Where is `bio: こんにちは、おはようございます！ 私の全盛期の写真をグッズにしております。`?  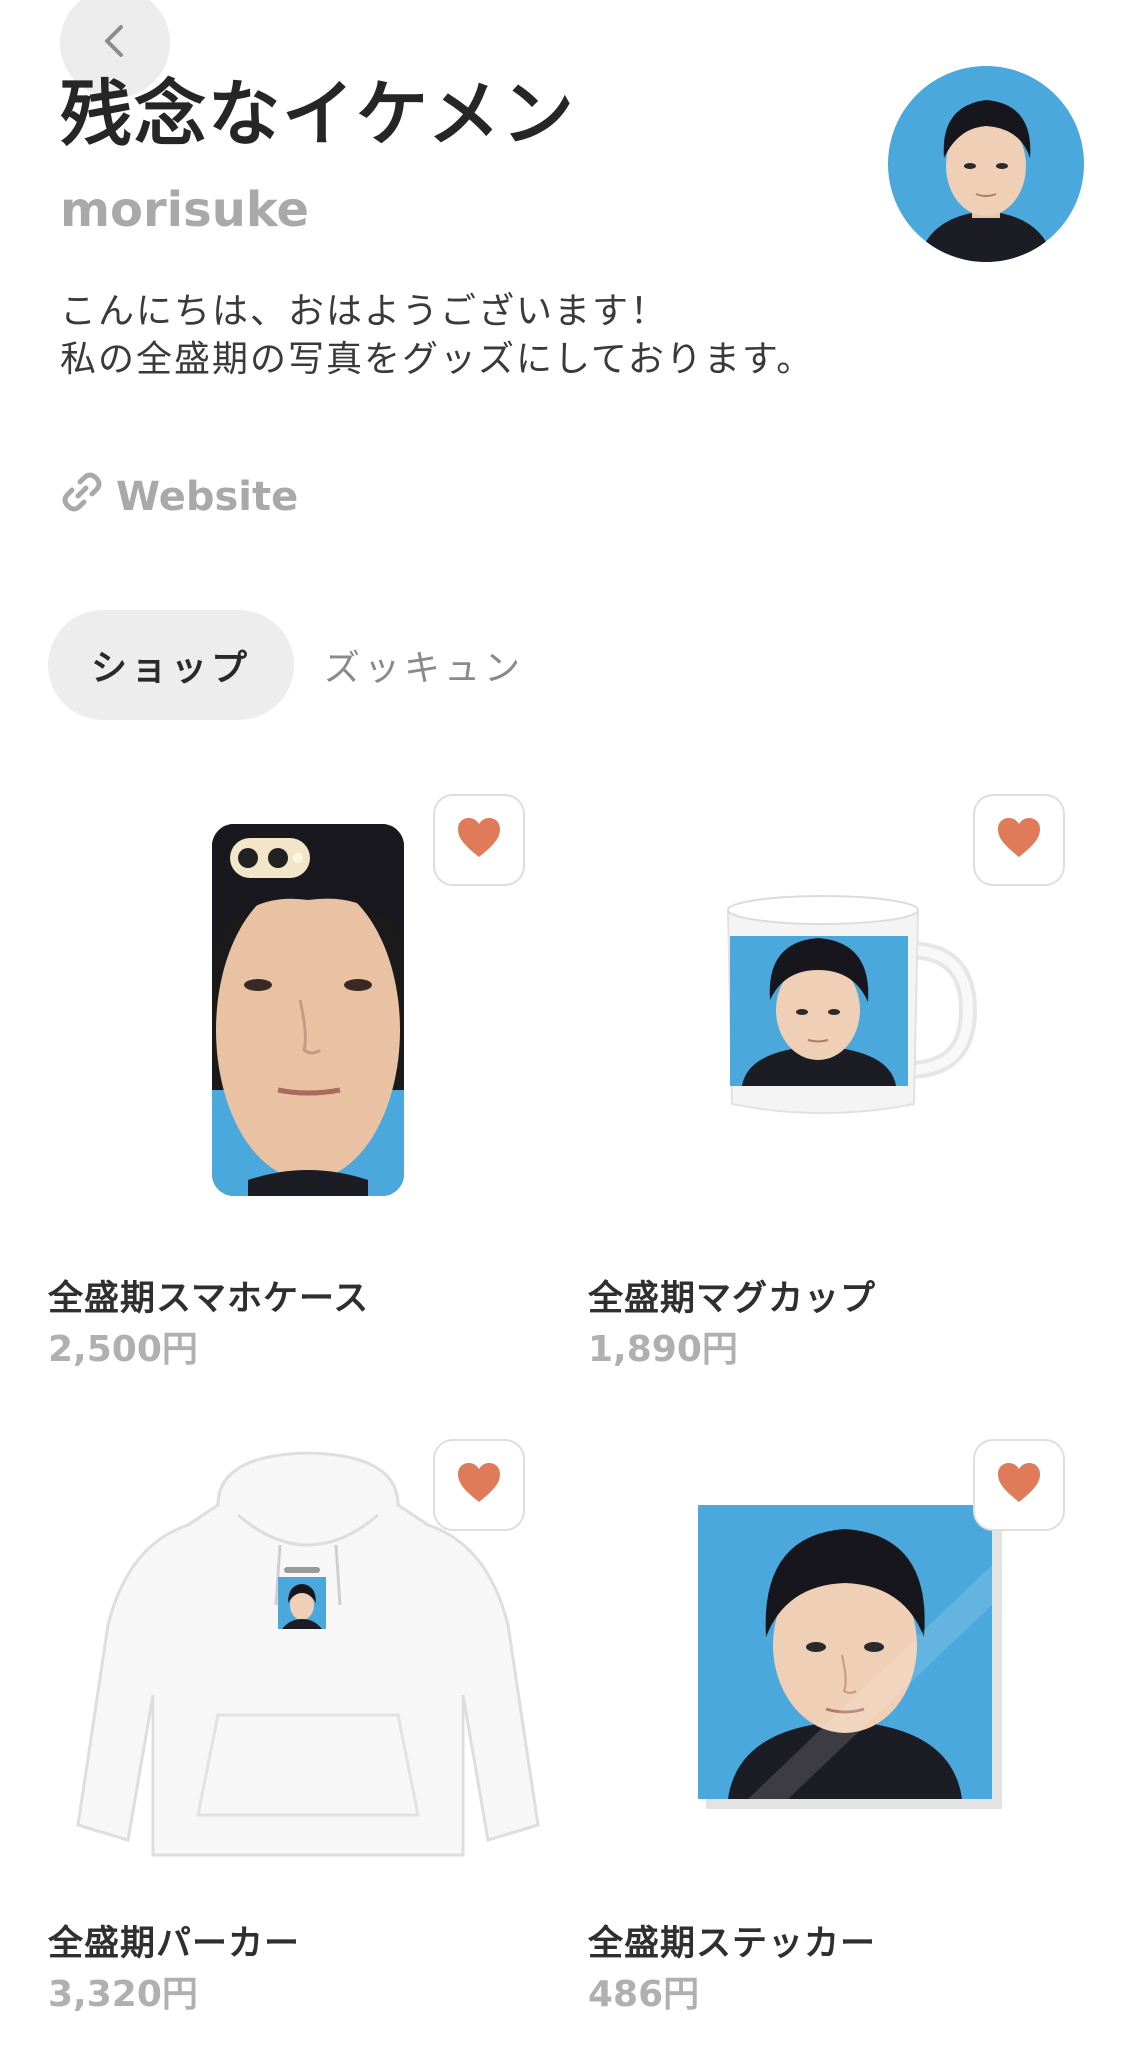 bio: こんにちは、おはようございます！ 私の全盛期の写真をグッズにしております。 is located at coordinates (437, 336).